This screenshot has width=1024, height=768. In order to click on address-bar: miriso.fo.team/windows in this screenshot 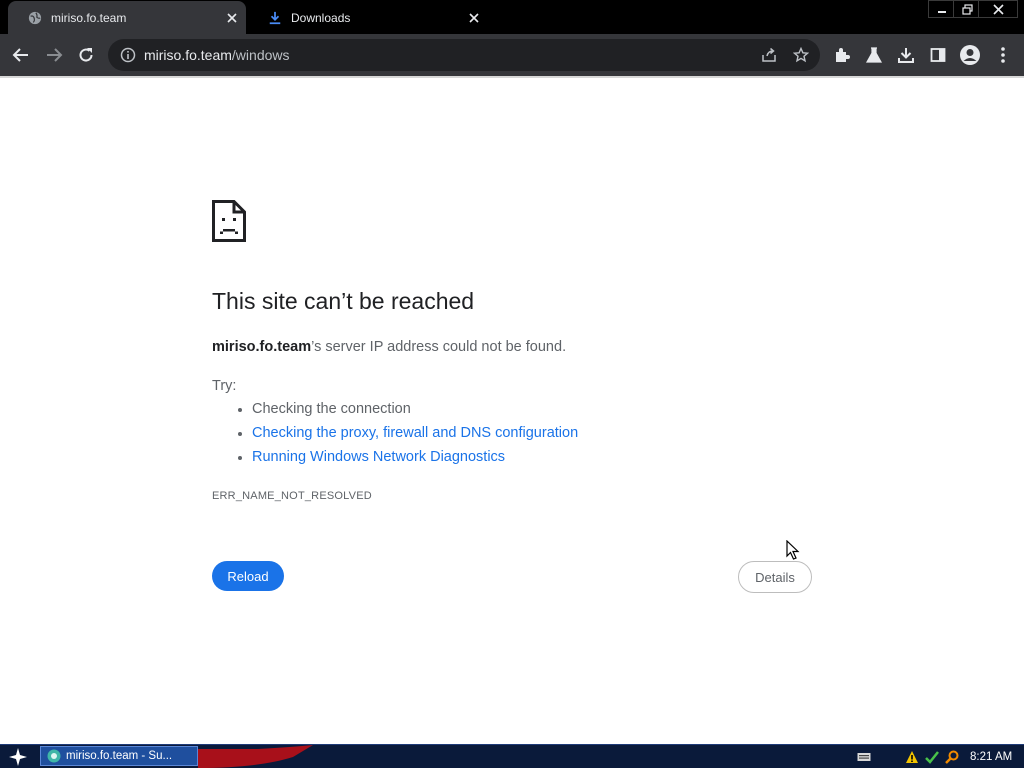, I will do `click(464, 55)`.